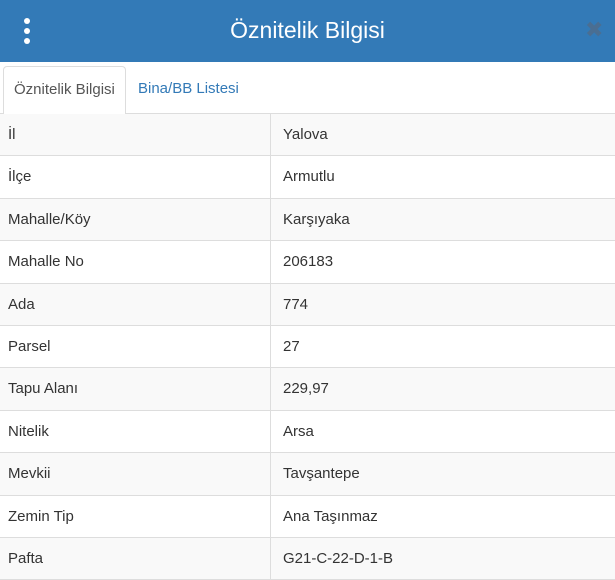 This screenshot has height=580, width=615. Describe the element at coordinates (298, 431) in the screenshot. I see `attribute-value: Arsa` at that location.